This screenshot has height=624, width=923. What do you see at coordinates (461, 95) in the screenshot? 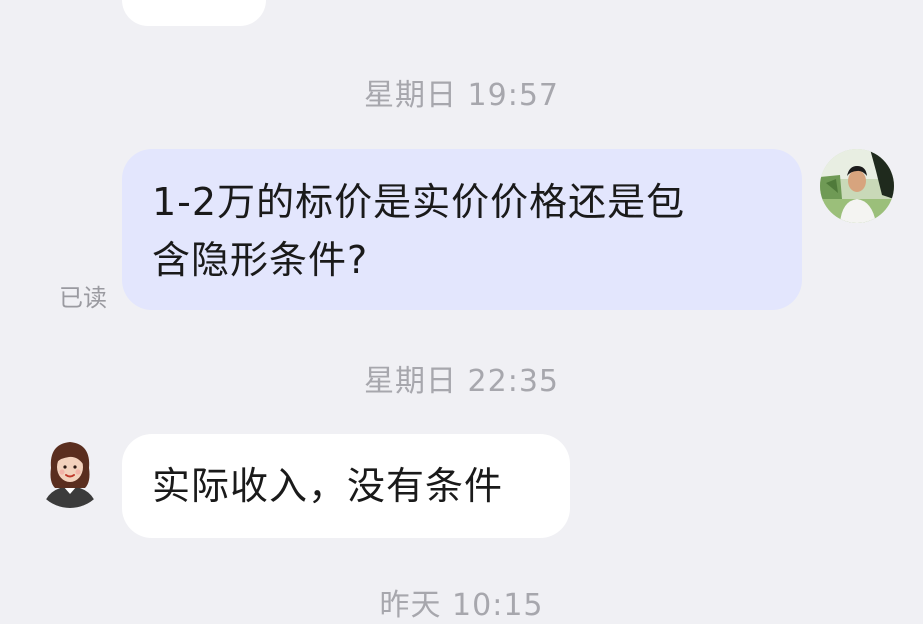
I see `timestamp: 星期日 19:57` at bounding box center [461, 95].